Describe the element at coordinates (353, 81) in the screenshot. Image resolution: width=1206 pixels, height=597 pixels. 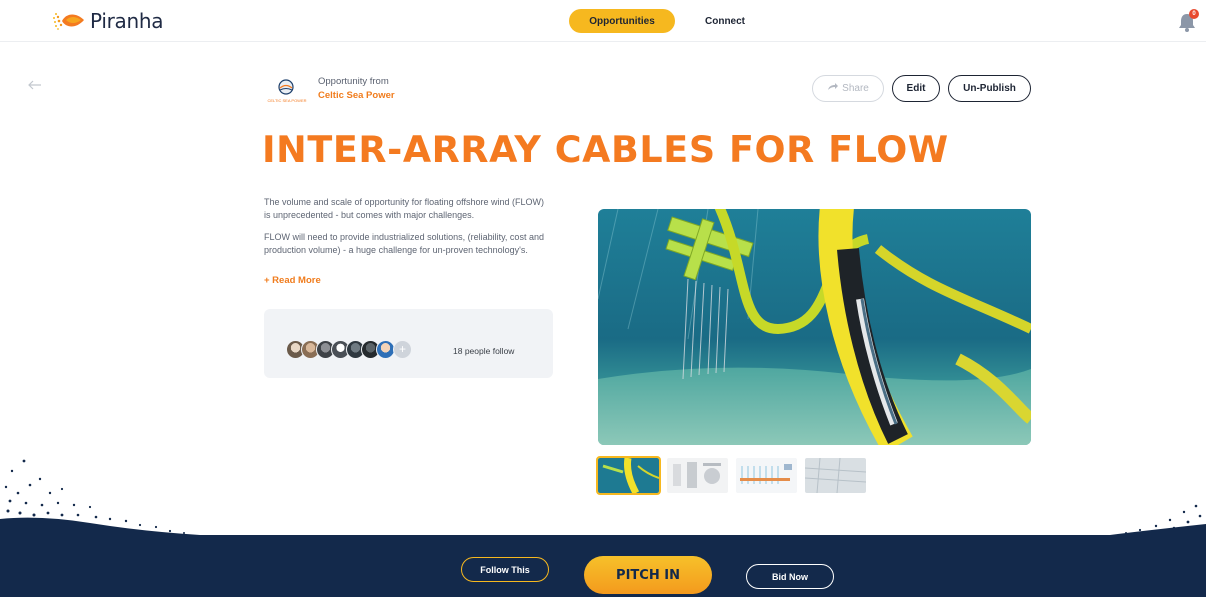
I see `opportunity-from-label: Opportunity from` at that location.